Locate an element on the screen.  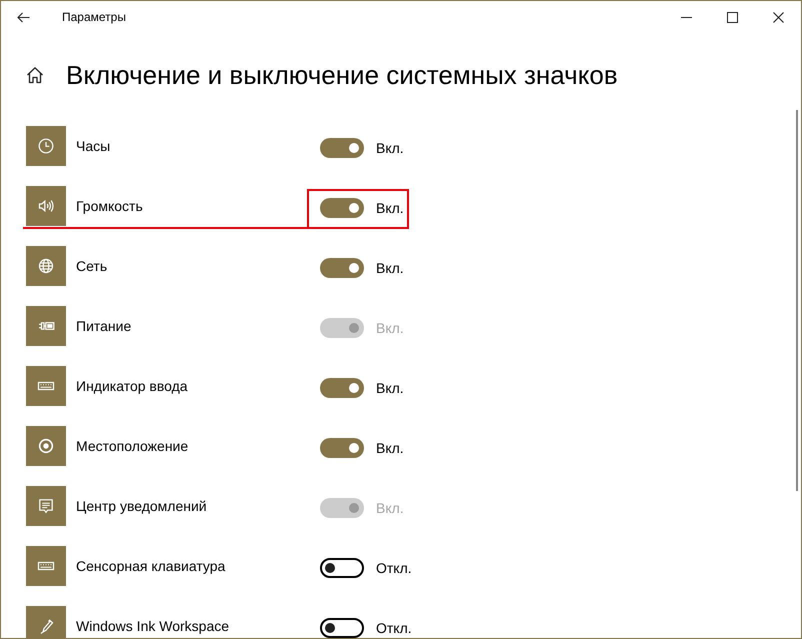
item-label: Центр уведомлений is located at coordinates (142, 506).